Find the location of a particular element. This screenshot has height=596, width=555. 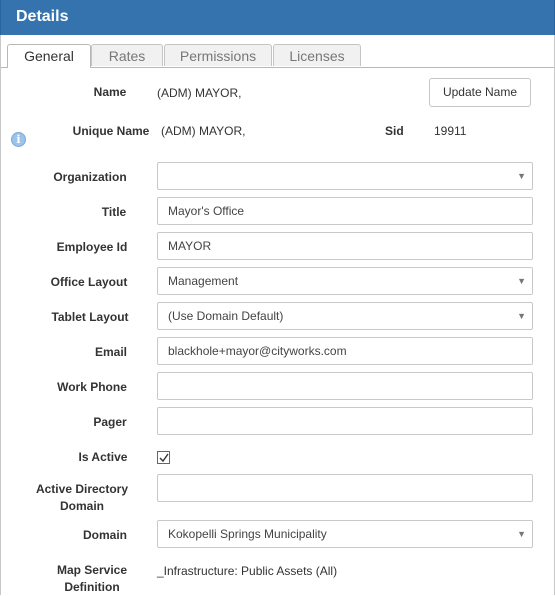

info-icon: i is located at coordinates (18, 139).